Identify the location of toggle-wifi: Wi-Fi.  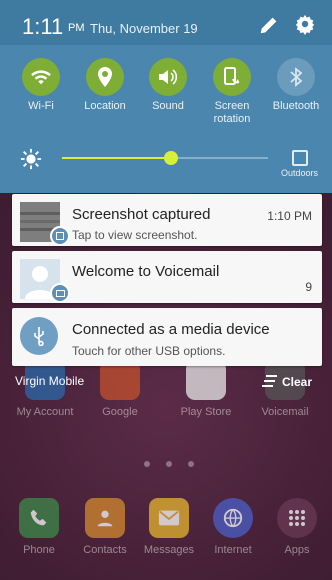
(41, 85).